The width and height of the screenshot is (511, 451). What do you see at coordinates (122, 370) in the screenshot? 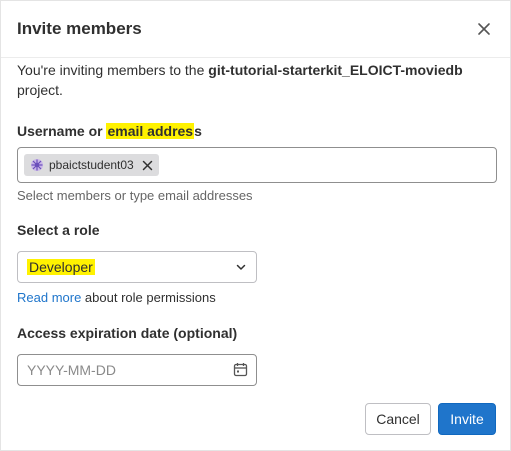
I see `expiration-date-input` at bounding box center [122, 370].